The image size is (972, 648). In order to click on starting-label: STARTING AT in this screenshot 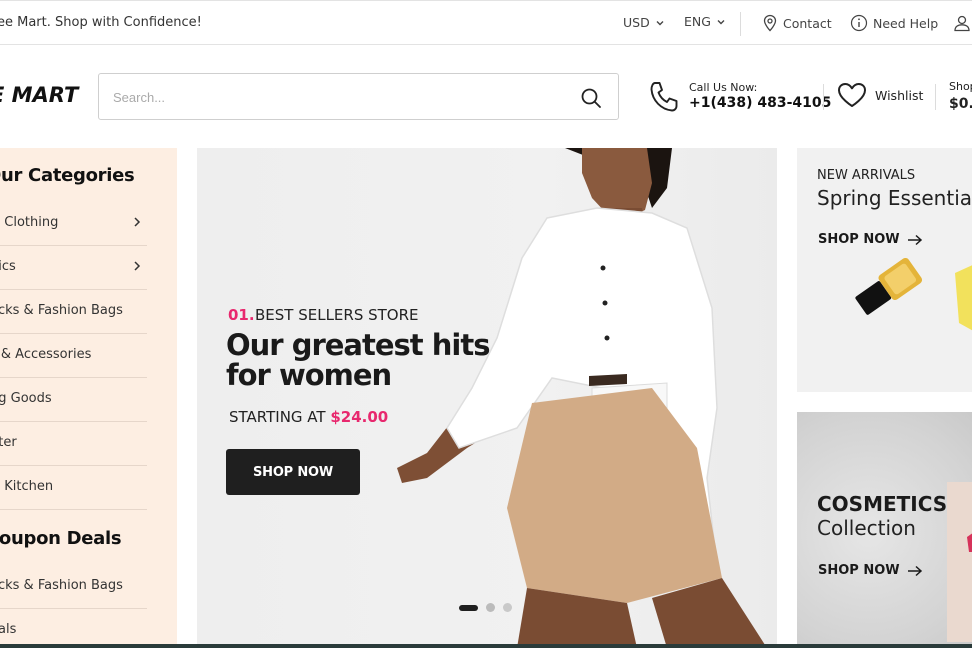, I will do `click(277, 417)`.